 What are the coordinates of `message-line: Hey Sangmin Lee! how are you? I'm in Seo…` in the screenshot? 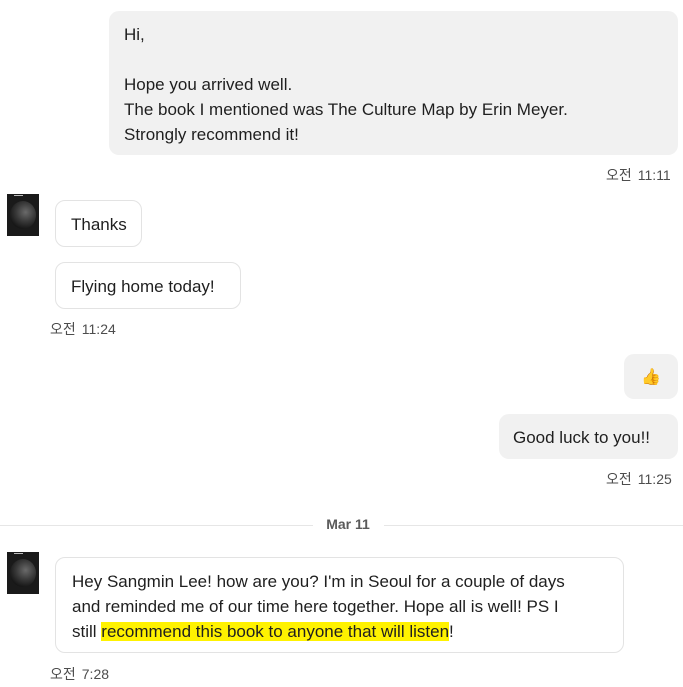 It's located at (318, 581).